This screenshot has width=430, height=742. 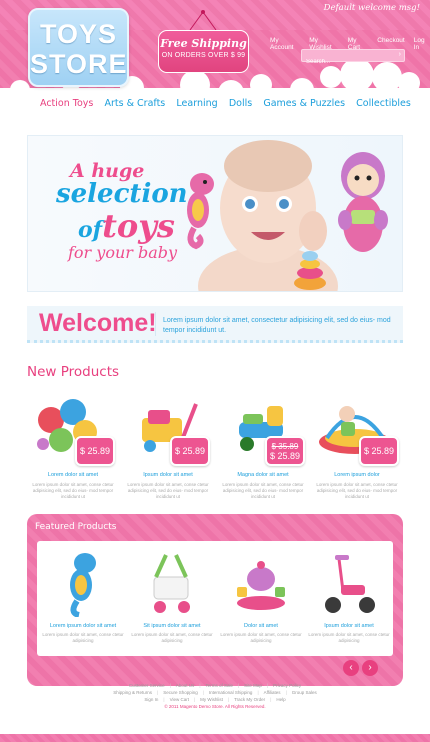 I want to click on price: $ 25.89, so click(x=94, y=451).